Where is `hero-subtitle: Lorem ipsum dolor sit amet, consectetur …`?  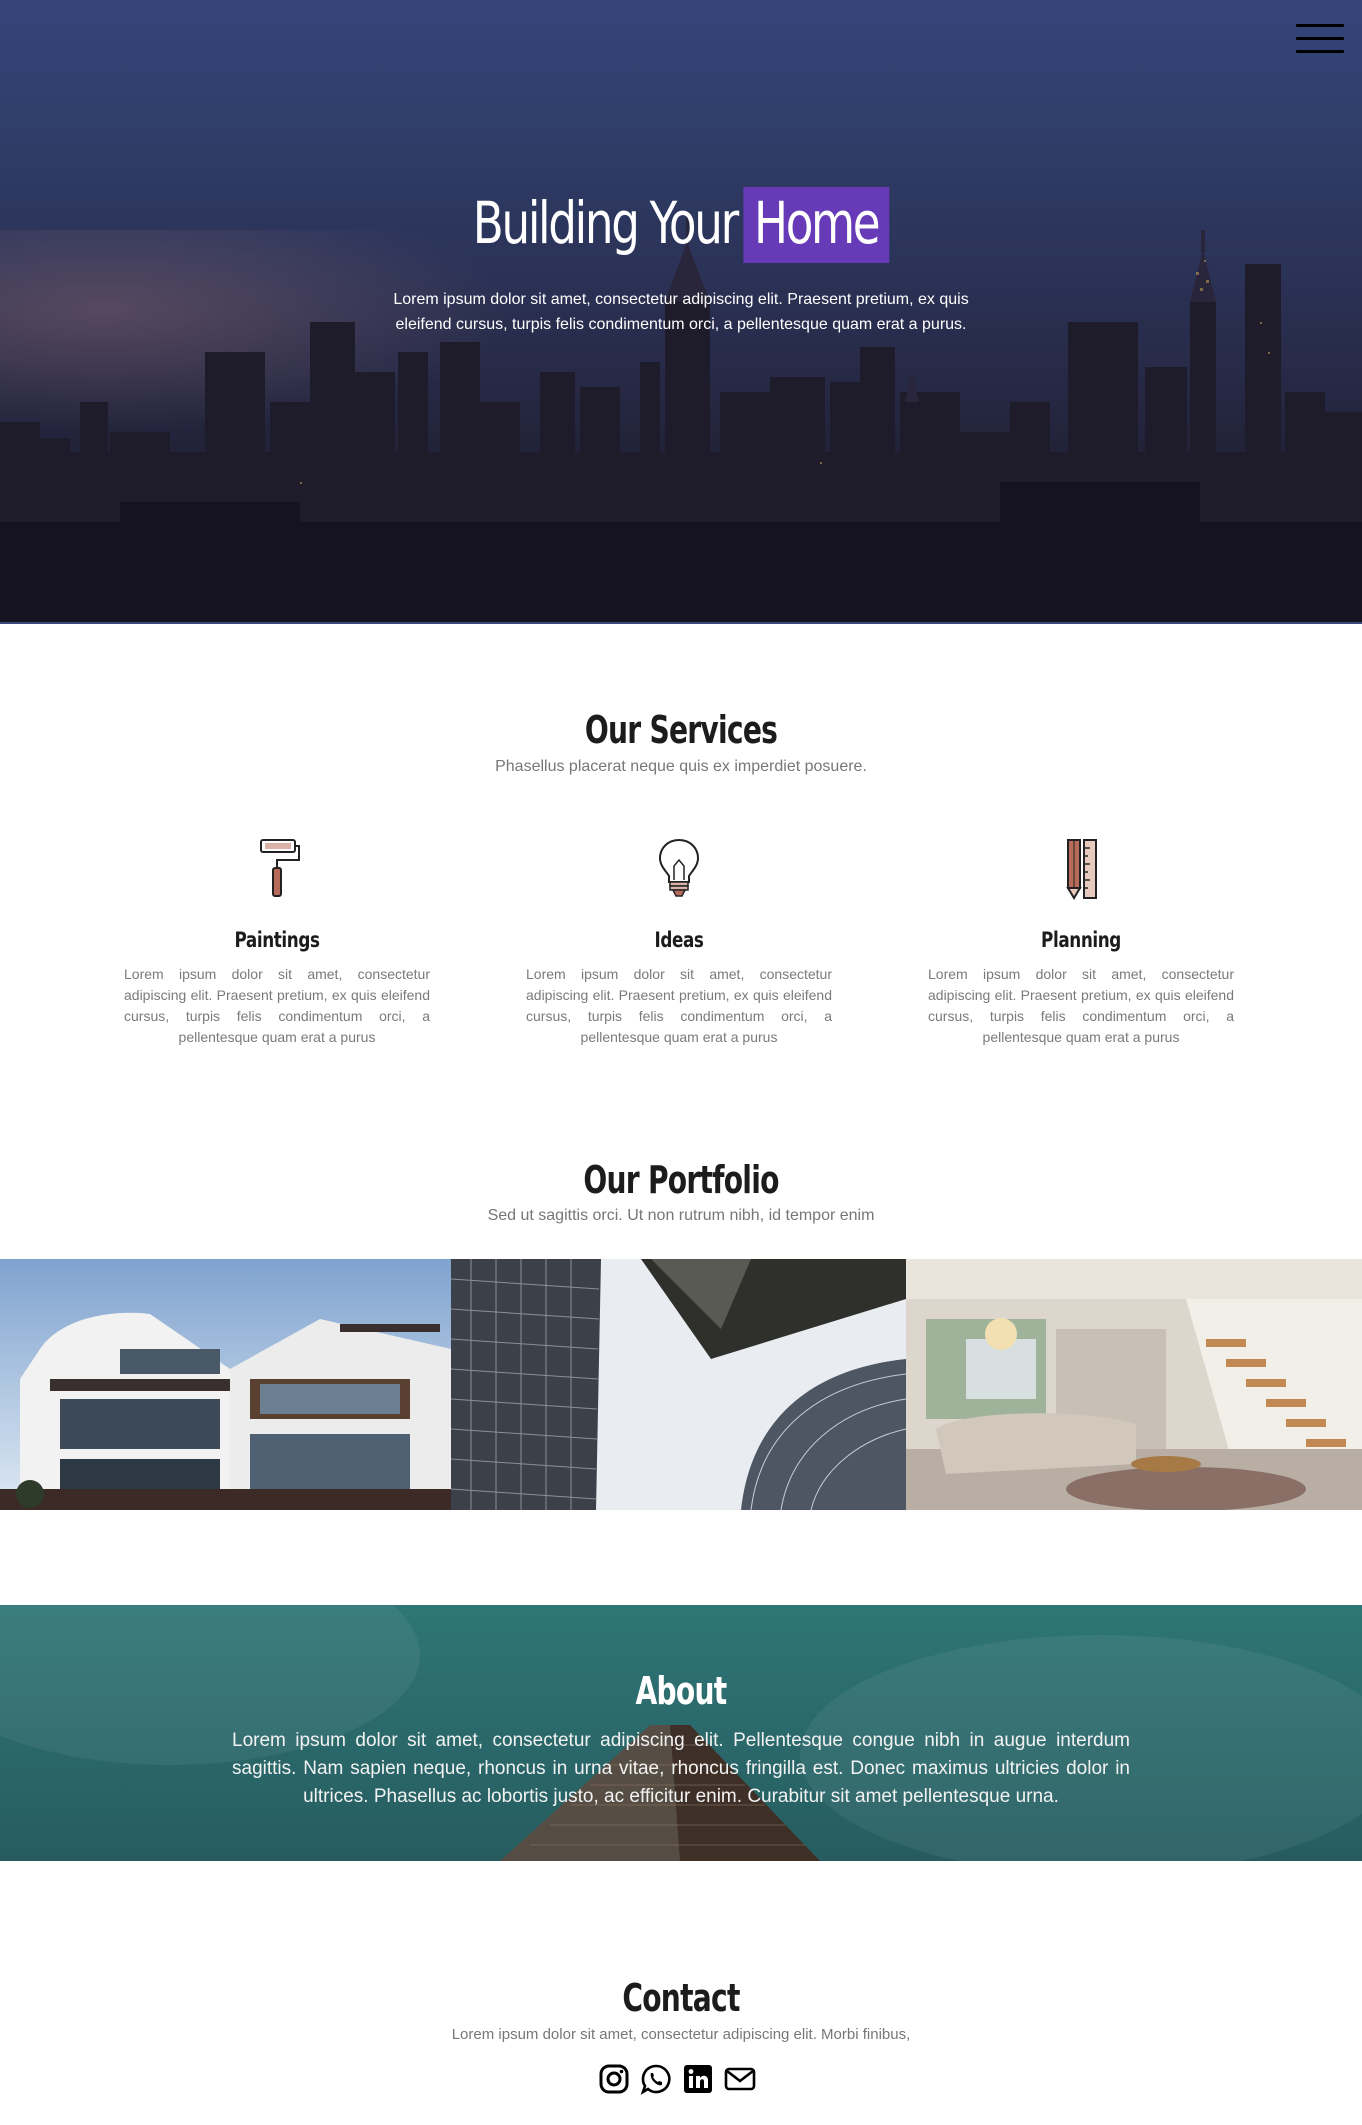
hero-subtitle: Lorem ipsum dolor sit amet, consectetur … is located at coordinates (681, 312).